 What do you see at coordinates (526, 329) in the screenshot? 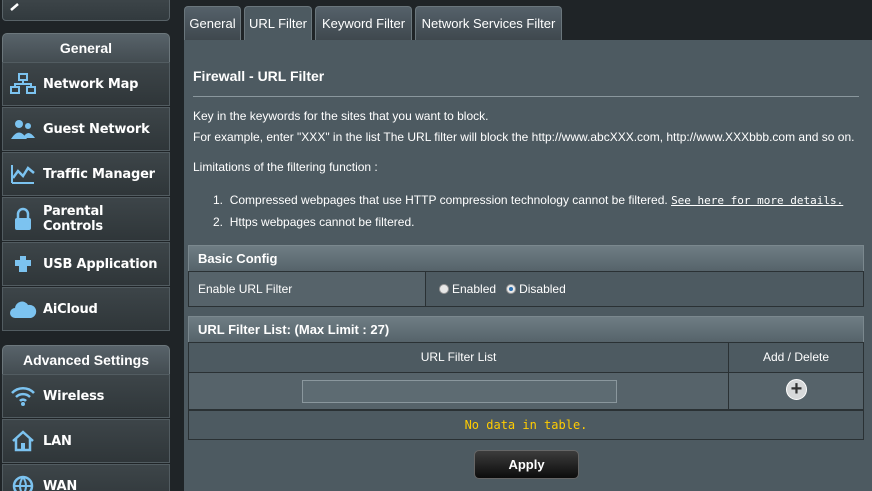
I see `url-filter-list-header: URL Filter List: (Max Limit : 27)` at bounding box center [526, 329].